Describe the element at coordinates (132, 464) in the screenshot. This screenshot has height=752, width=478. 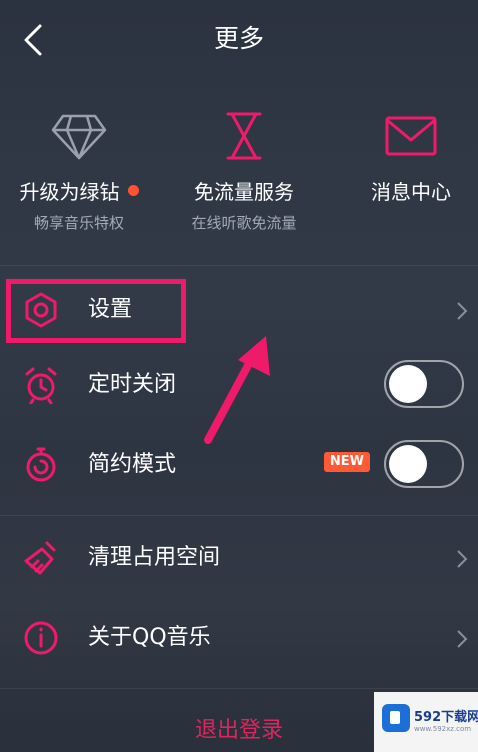
I see `row-label: 简约模式` at that location.